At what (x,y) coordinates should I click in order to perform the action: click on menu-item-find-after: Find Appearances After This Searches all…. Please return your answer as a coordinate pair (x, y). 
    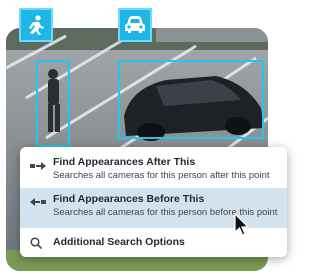
    Looking at the image, I should click on (153, 170).